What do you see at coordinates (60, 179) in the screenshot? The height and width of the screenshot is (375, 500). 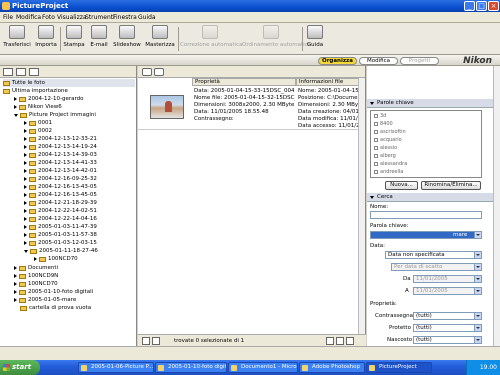 I see `tree-item: 2004-12-16-09-25-32` at bounding box center [60, 179].